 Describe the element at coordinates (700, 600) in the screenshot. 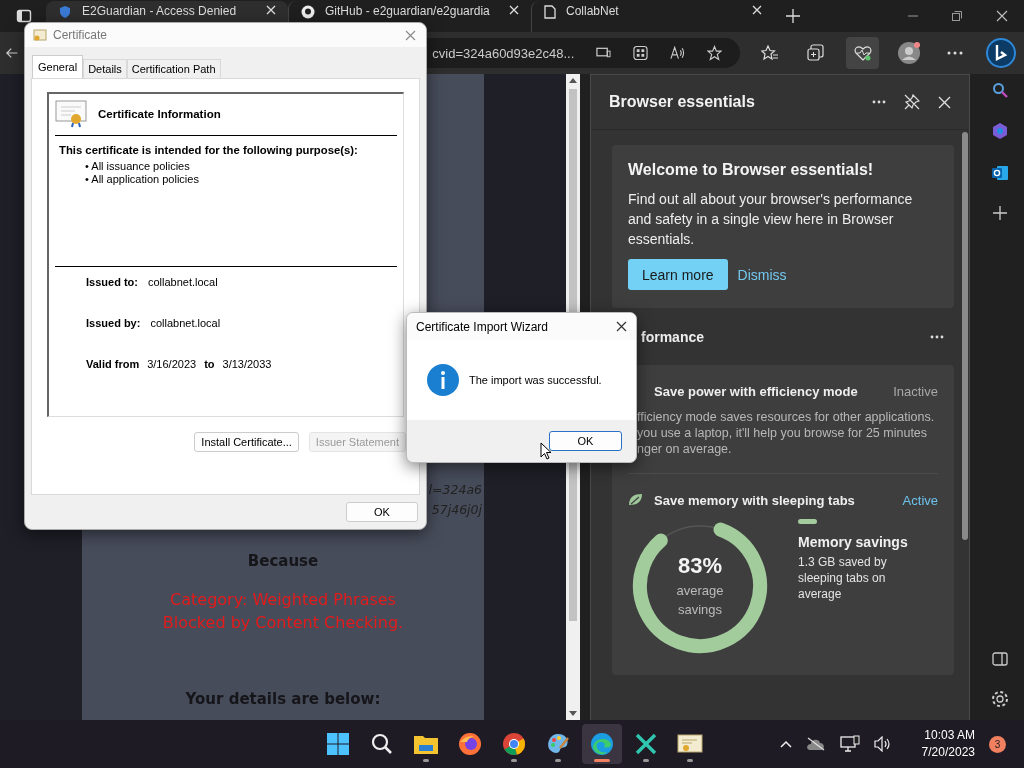

I see `savings-caption: average savings` at that location.